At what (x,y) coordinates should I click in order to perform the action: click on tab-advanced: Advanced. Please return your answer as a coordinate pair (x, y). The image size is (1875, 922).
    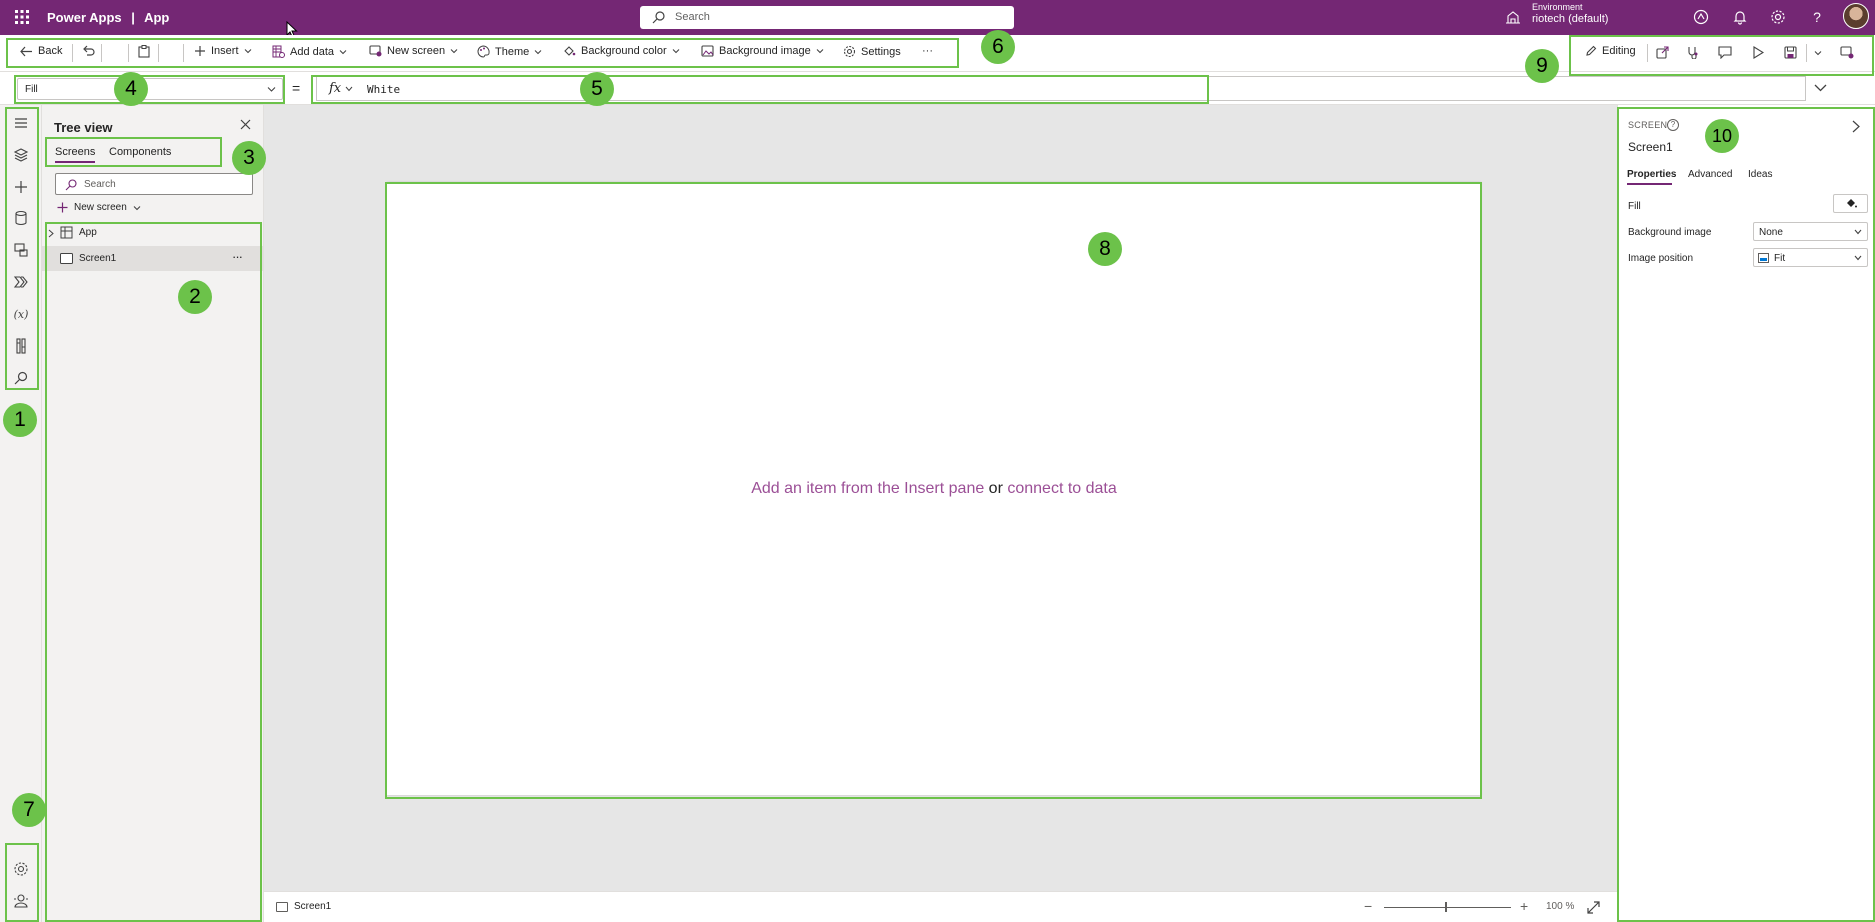
    Looking at the image, I should click on (1710, 174).